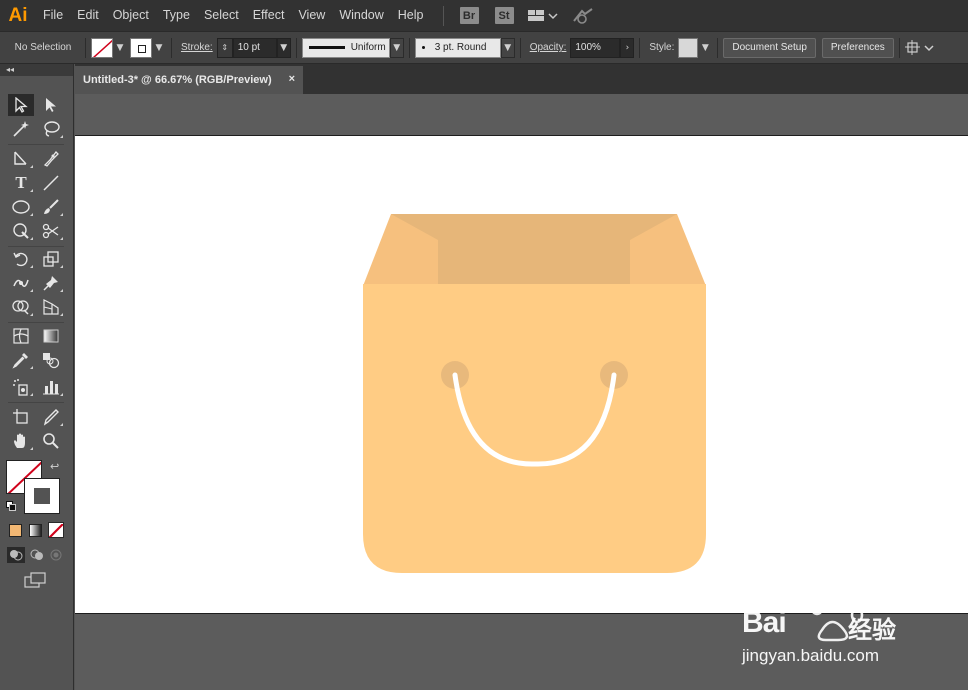  Describe the element at coordinates (141, 47) in the screenshot. I see `stroke-swatch` at that location.